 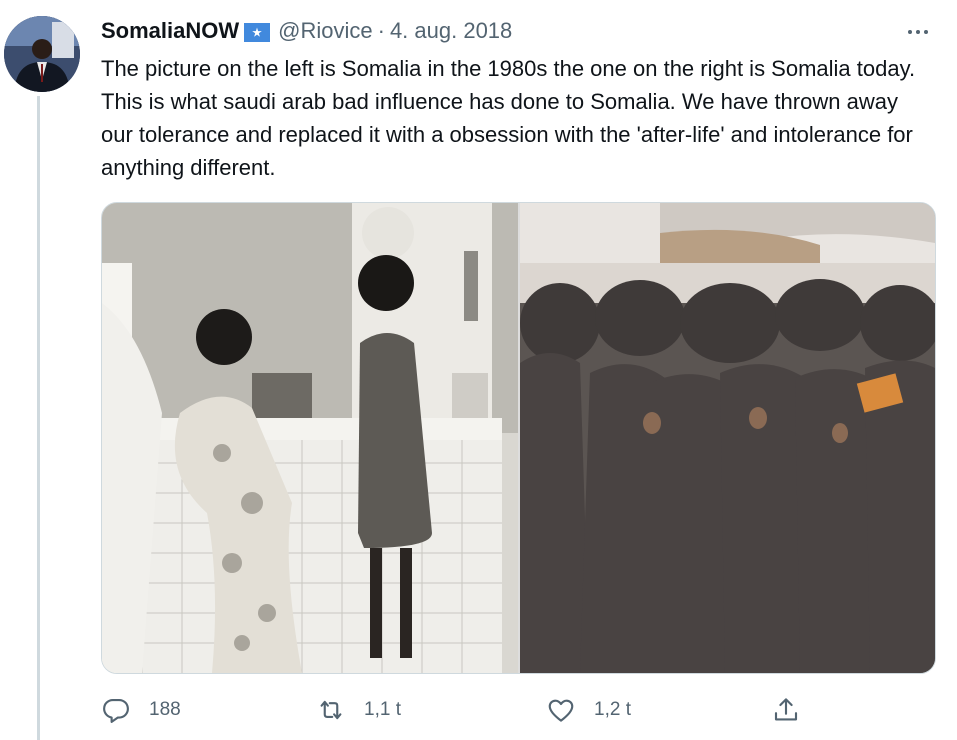 I want to click on retweet-button: 1,1 t, so click(x=358, y=710).